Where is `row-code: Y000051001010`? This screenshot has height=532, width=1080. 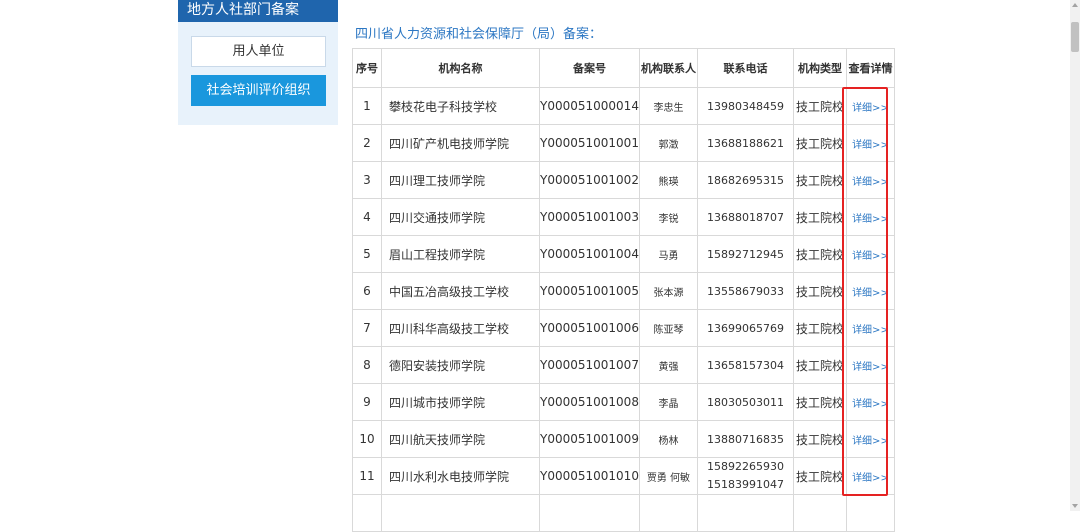 row-code: Y000051001010 is located at coordinates (589, 476).